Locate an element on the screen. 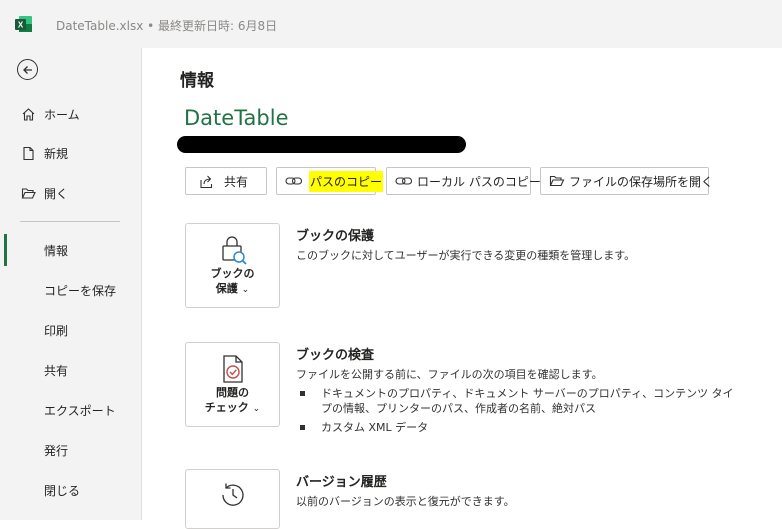 This screenshot has height=529, width=782. copy-local-path-label: ローカル パスのコピー is located at coordinates (479, 181).